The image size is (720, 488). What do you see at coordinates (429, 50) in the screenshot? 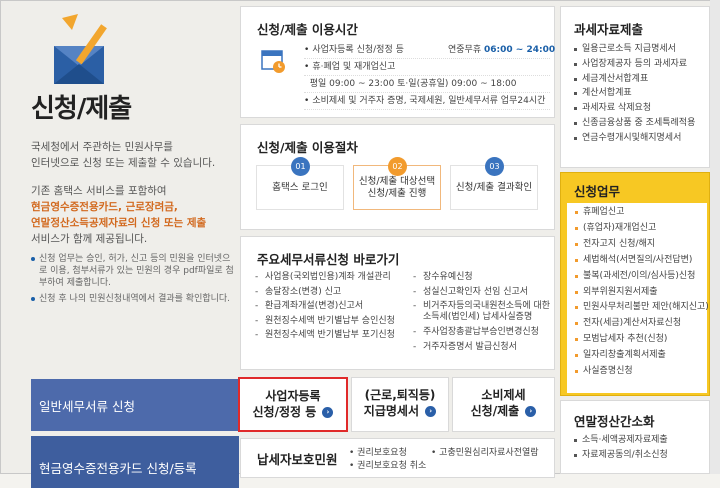
I see `hours-row: • 사업자등록 신청/정정 등 연중무휴 06:00 ~ 24:00` at bounding box center [429, 50].